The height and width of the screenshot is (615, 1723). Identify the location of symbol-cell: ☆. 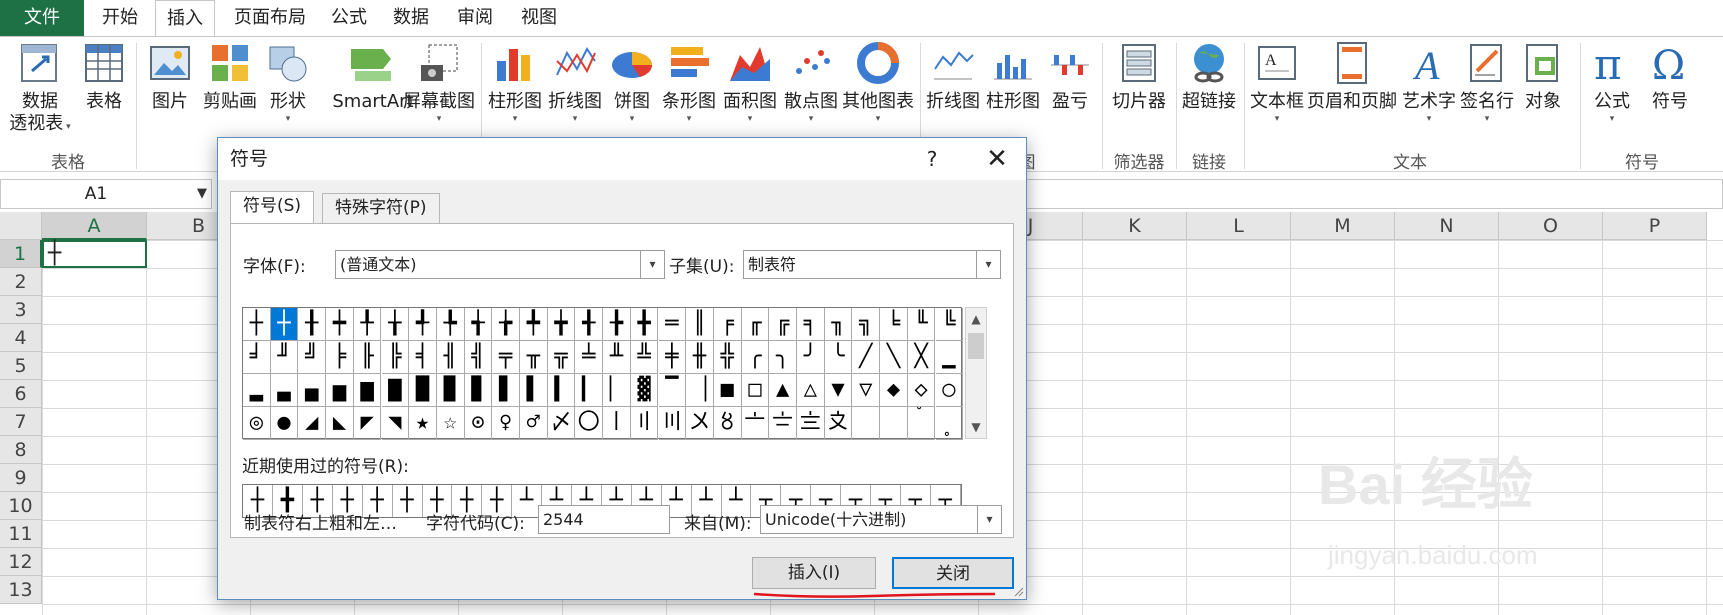
(450, 423).